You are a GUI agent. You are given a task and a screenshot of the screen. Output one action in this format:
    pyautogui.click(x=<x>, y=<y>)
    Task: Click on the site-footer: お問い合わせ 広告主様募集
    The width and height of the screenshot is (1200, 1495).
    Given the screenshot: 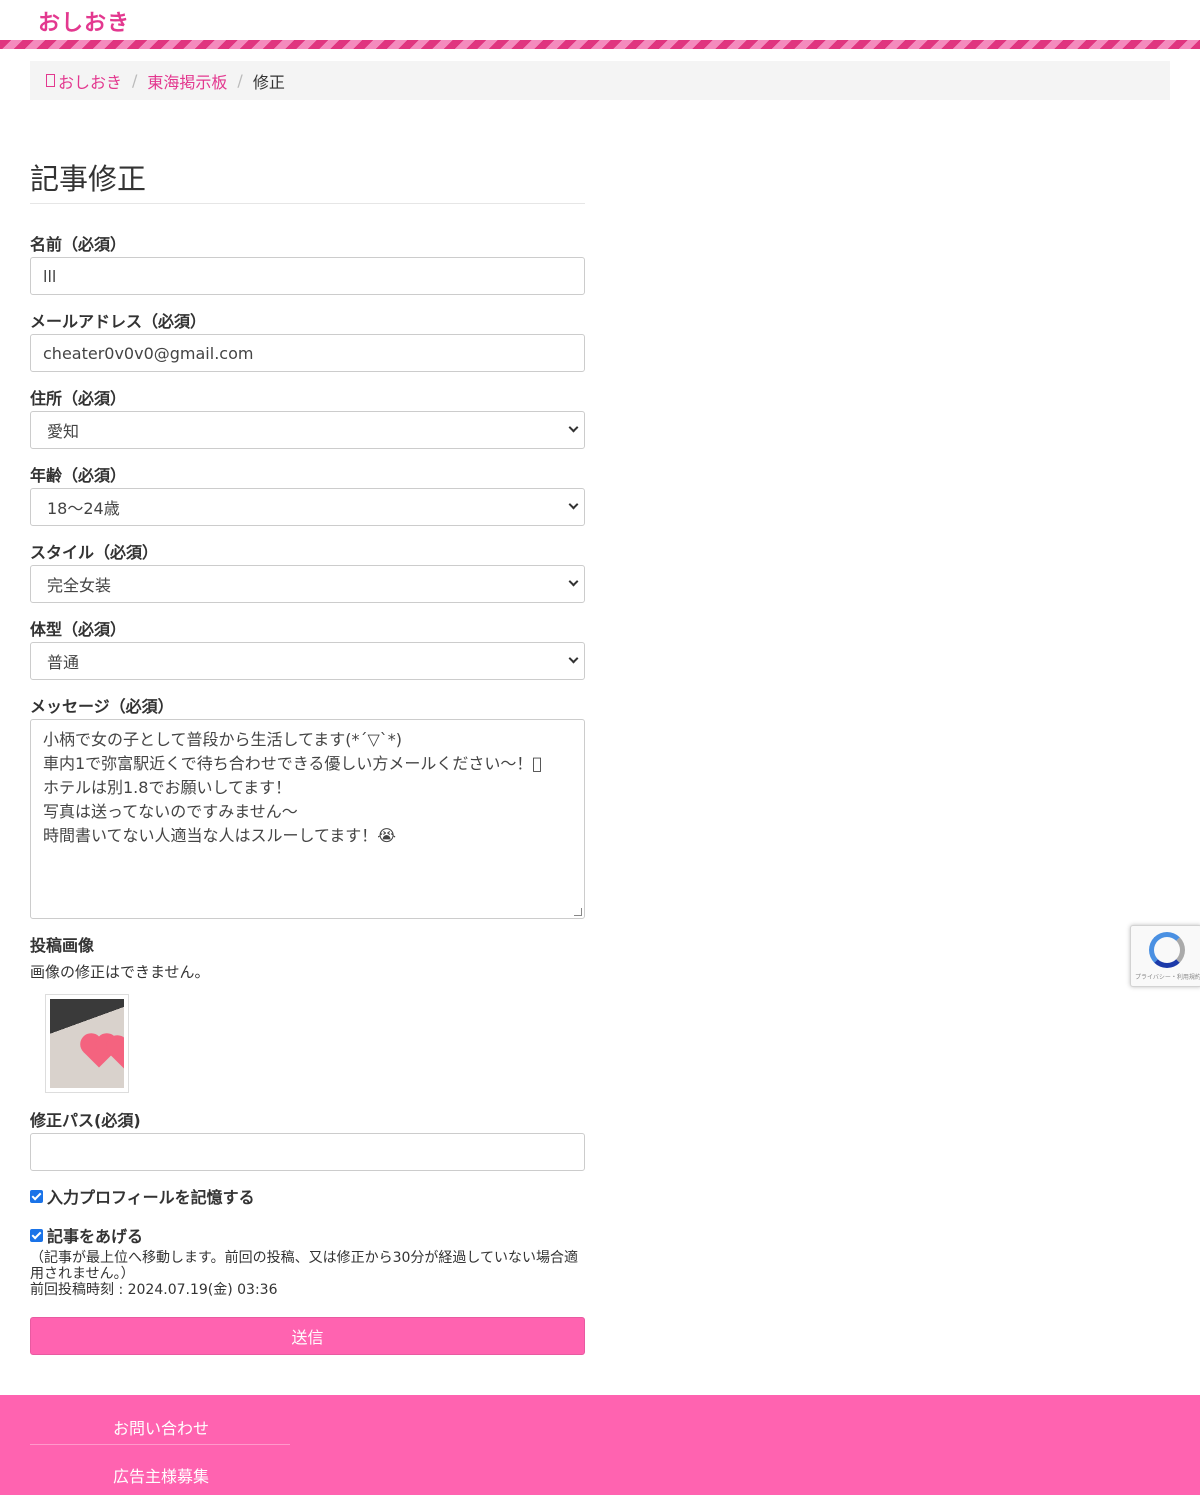 What is the action you would take?
    pyautogui.click(x=600, y=1445)
    